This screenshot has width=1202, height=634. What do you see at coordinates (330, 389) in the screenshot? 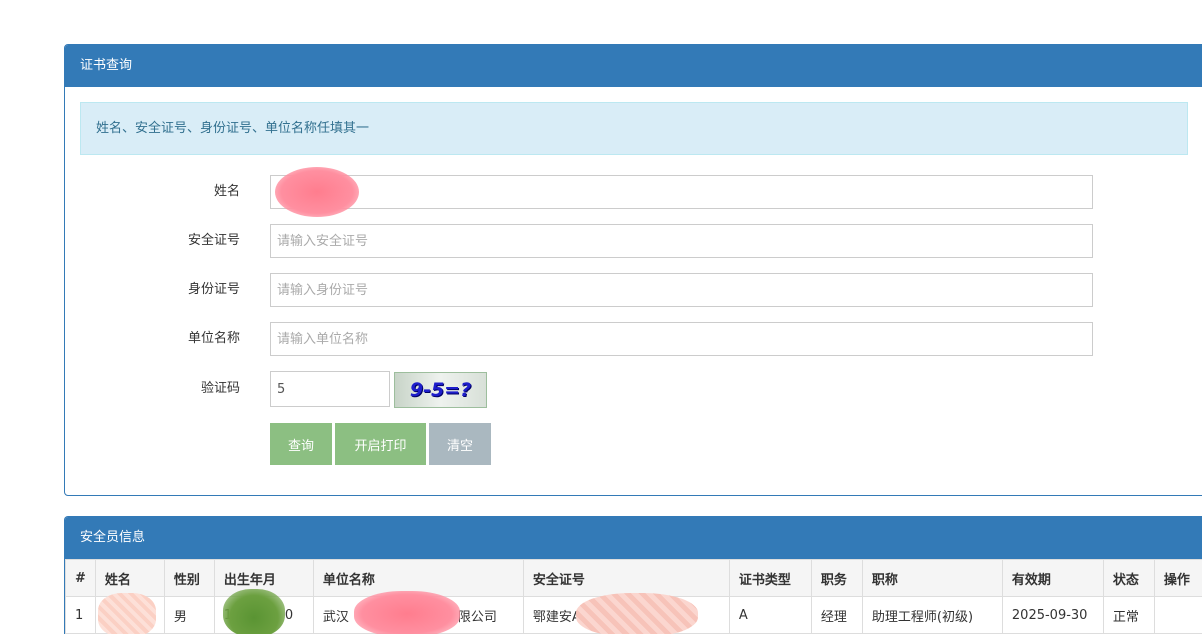
I see `captcha-input` at bounding box center [330, 389].